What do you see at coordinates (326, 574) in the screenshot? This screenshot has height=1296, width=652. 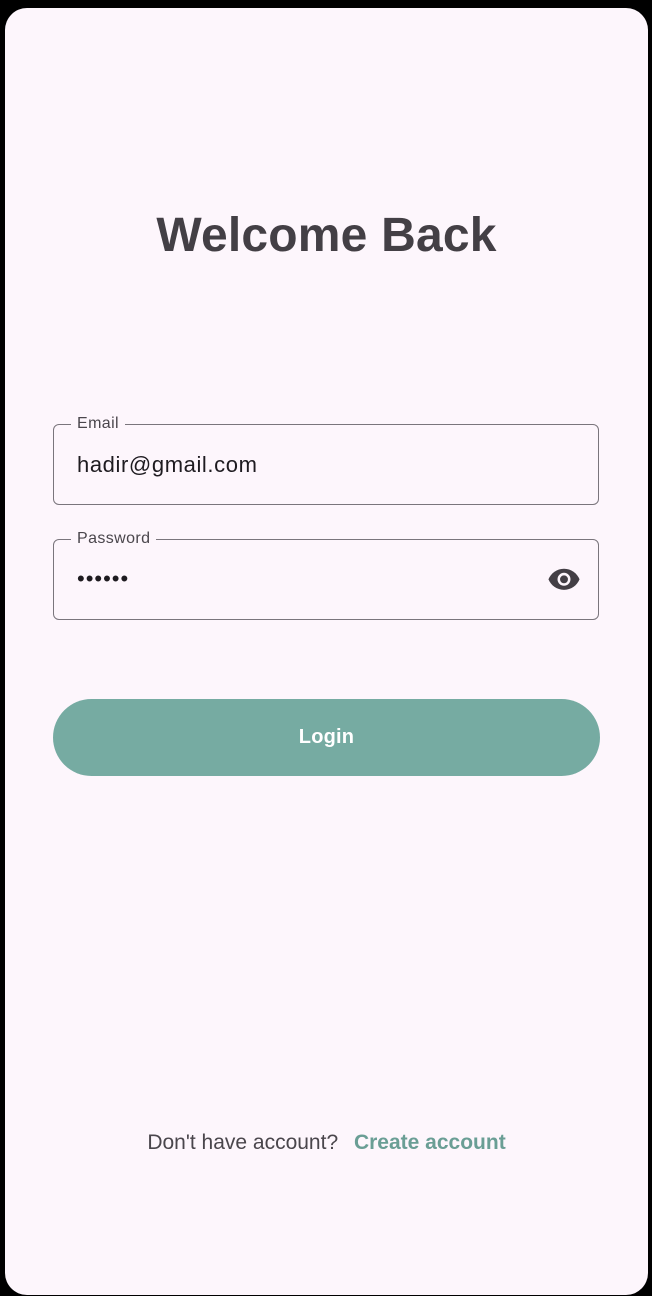 I see `password-field: Password ••••••` at bounding box center [326, 574].